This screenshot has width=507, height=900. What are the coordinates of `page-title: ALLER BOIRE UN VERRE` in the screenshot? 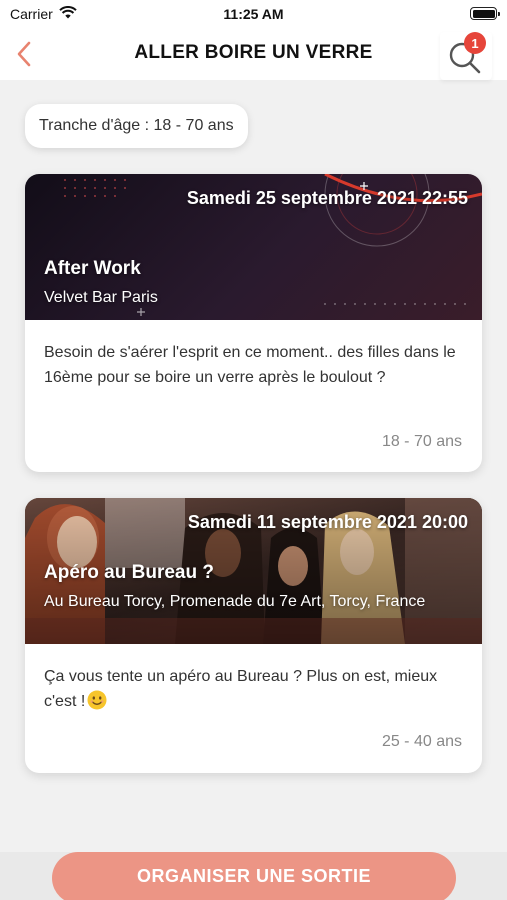 It's located at (253, 52).